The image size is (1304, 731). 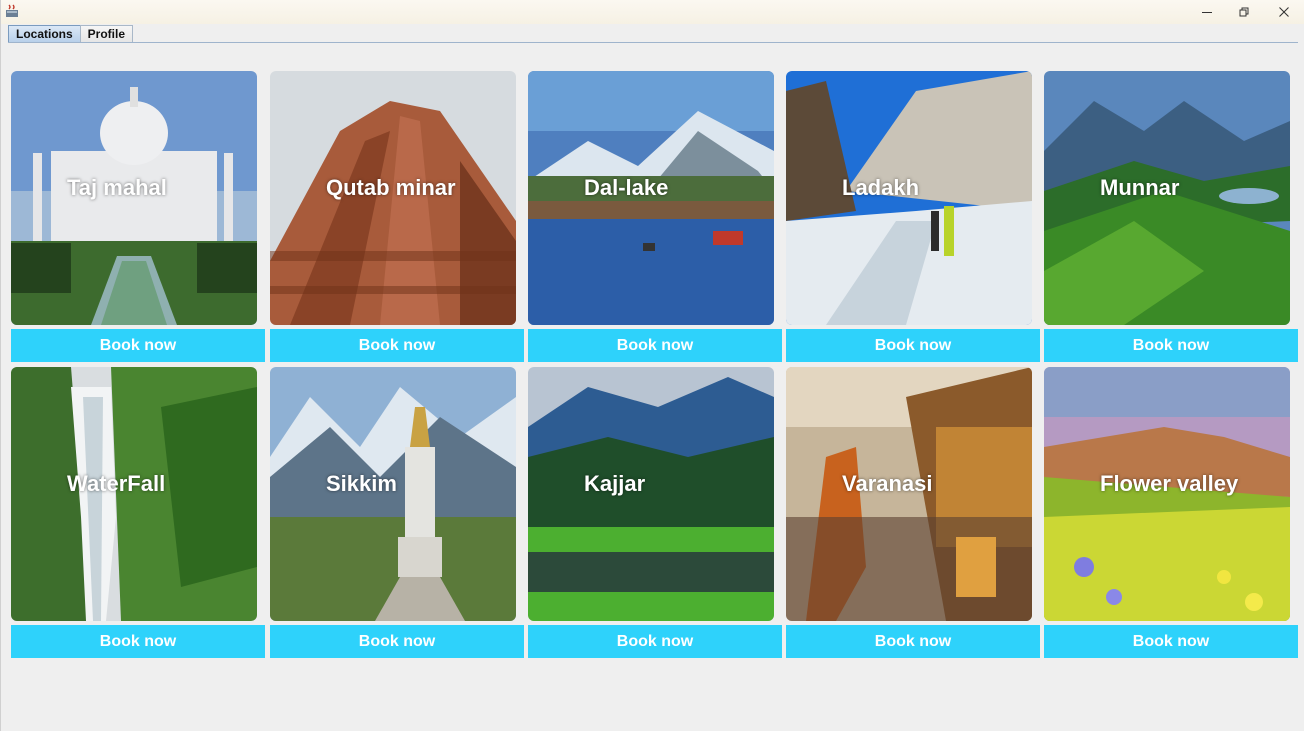 What do you see at coordinates (391, 187) in the screenshot?
I see `location-name: Qutab minar` at bounding box center [391, 187].